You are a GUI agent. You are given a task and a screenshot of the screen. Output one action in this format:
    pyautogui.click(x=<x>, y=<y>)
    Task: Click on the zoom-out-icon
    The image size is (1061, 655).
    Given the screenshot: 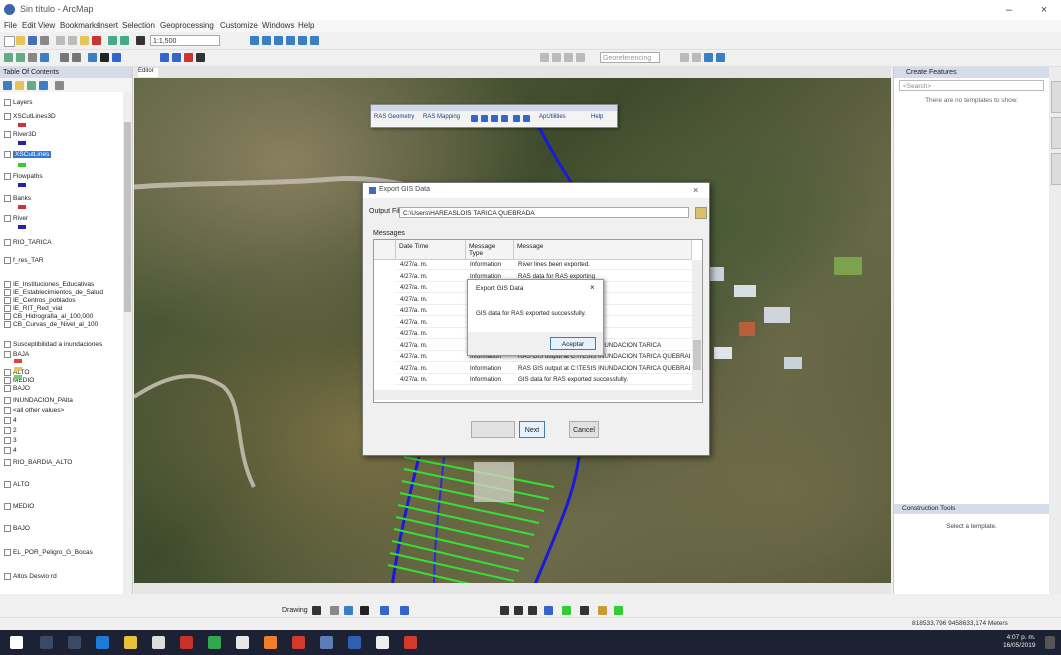 What is the action you would take?
    pyautogui.click(x=20, y=57)
    